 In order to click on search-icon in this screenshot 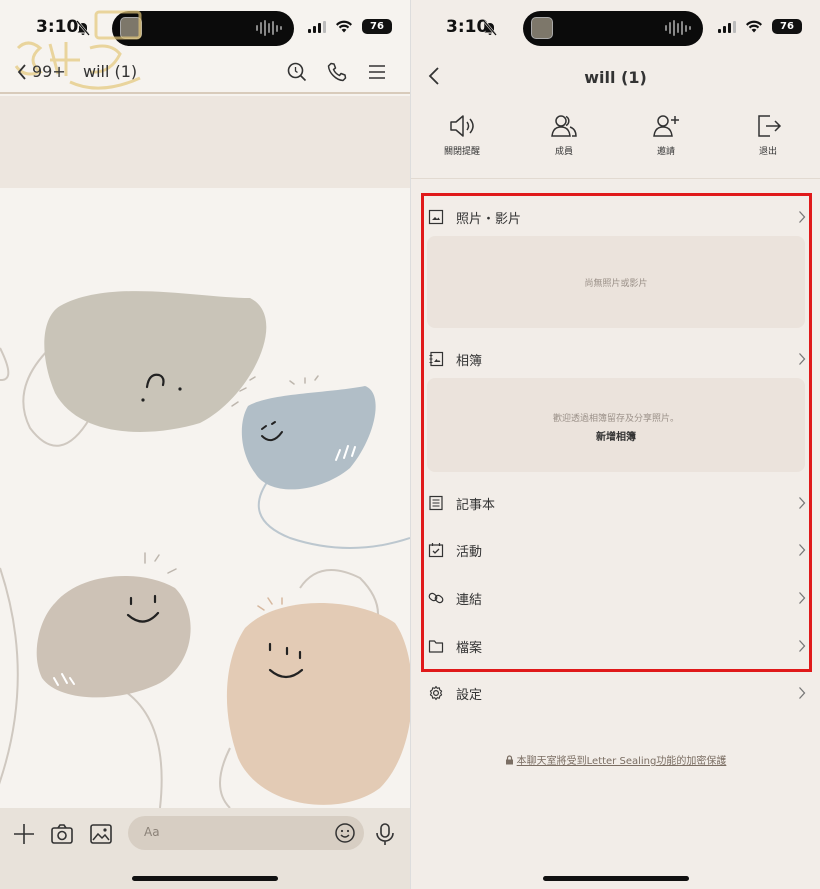, I will do `click(297, 72)`.